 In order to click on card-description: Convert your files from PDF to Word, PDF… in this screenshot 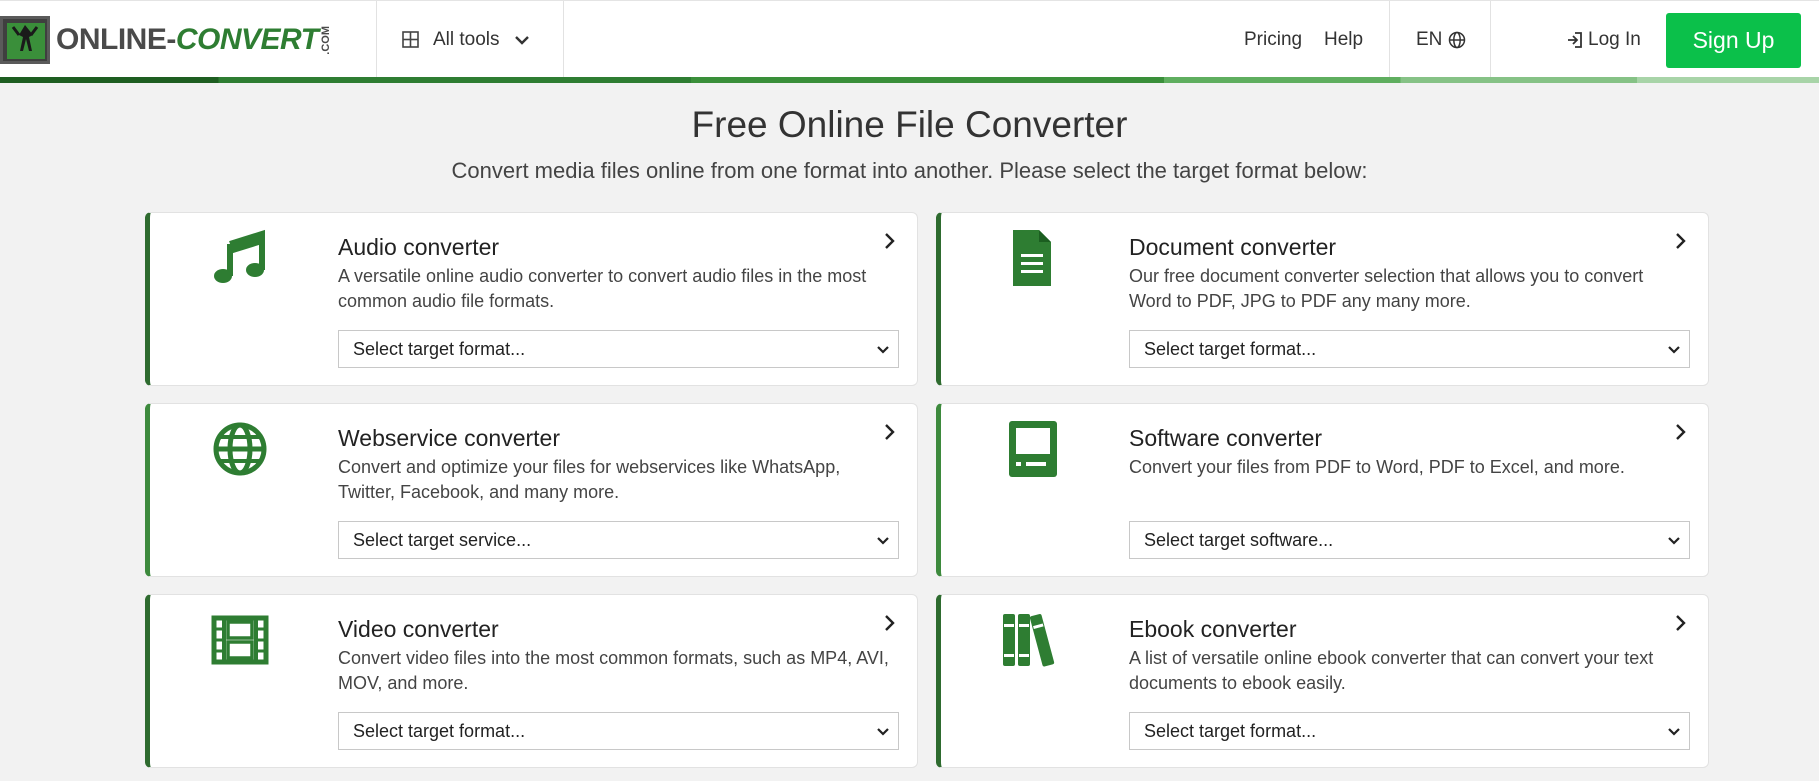, I will do `click(1377, 467)`.